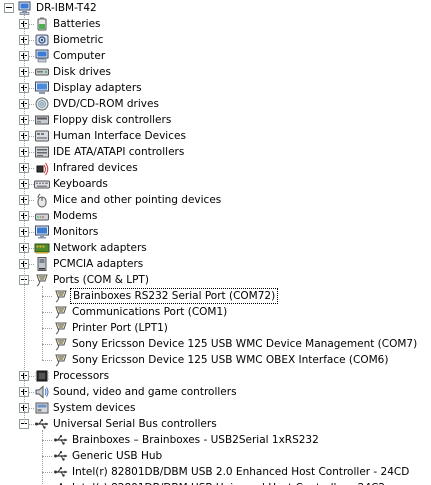 The image size is (431, 485). Describe the element at coordinates (42, 184) in the screenshot. I see `keyboard-icon` at that location.